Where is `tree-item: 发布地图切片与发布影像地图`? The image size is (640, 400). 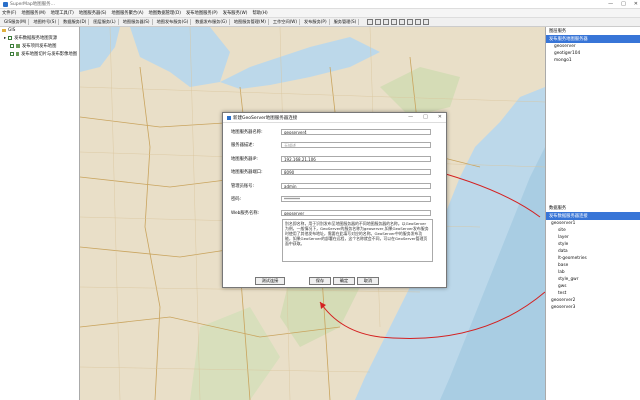
tree-item: 发布地图切片与发布影像地图 is located at coordinates (39, 54).